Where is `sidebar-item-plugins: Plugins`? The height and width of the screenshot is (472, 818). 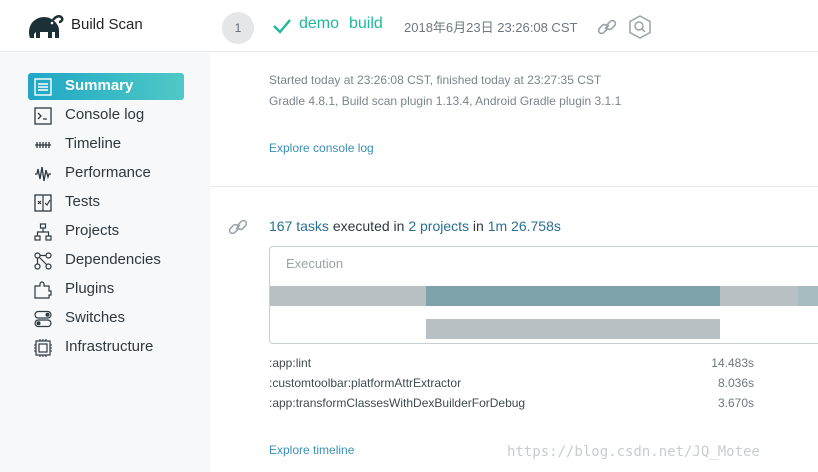 sidebar-item-plugins: Plugins is located at coordinates (106, 289).